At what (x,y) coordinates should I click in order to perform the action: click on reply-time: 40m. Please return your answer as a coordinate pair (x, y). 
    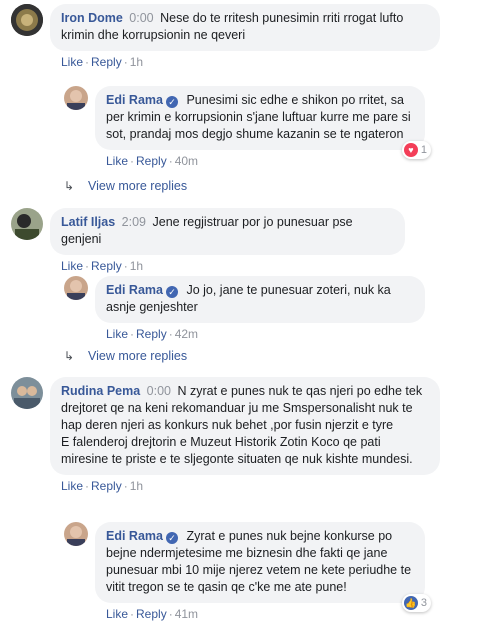
    Looking at the image, I should click on (186, 161).